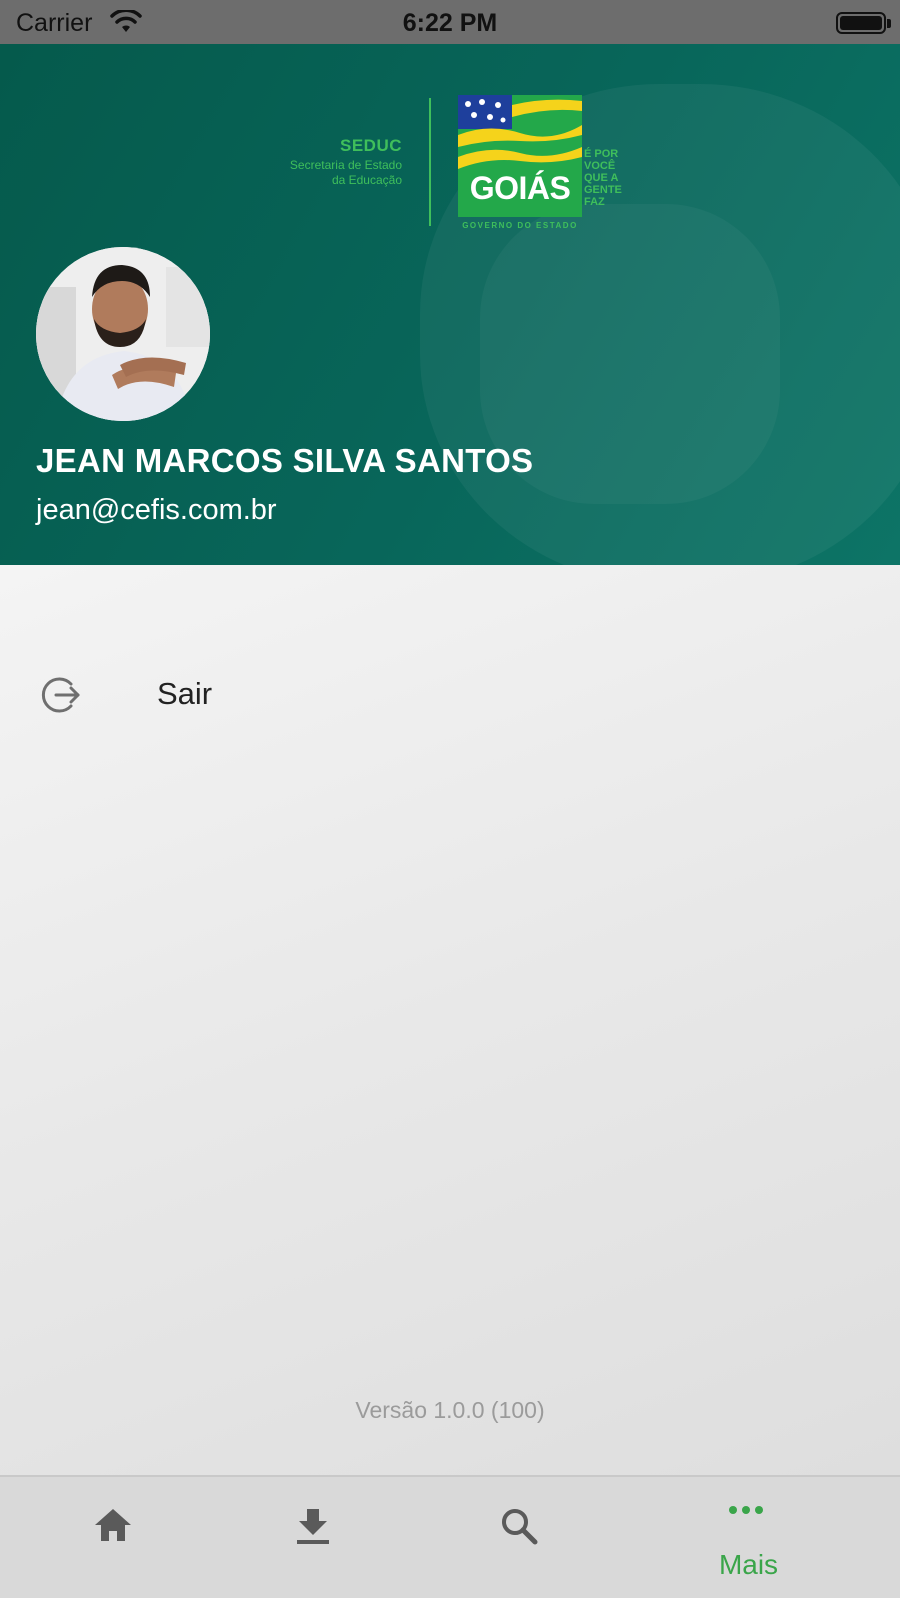 The image size is (900, 1598). What do you see at coordinates (520, 1527) in the screenshot?
I see `search-icon` at bounding box center [520, 1527].